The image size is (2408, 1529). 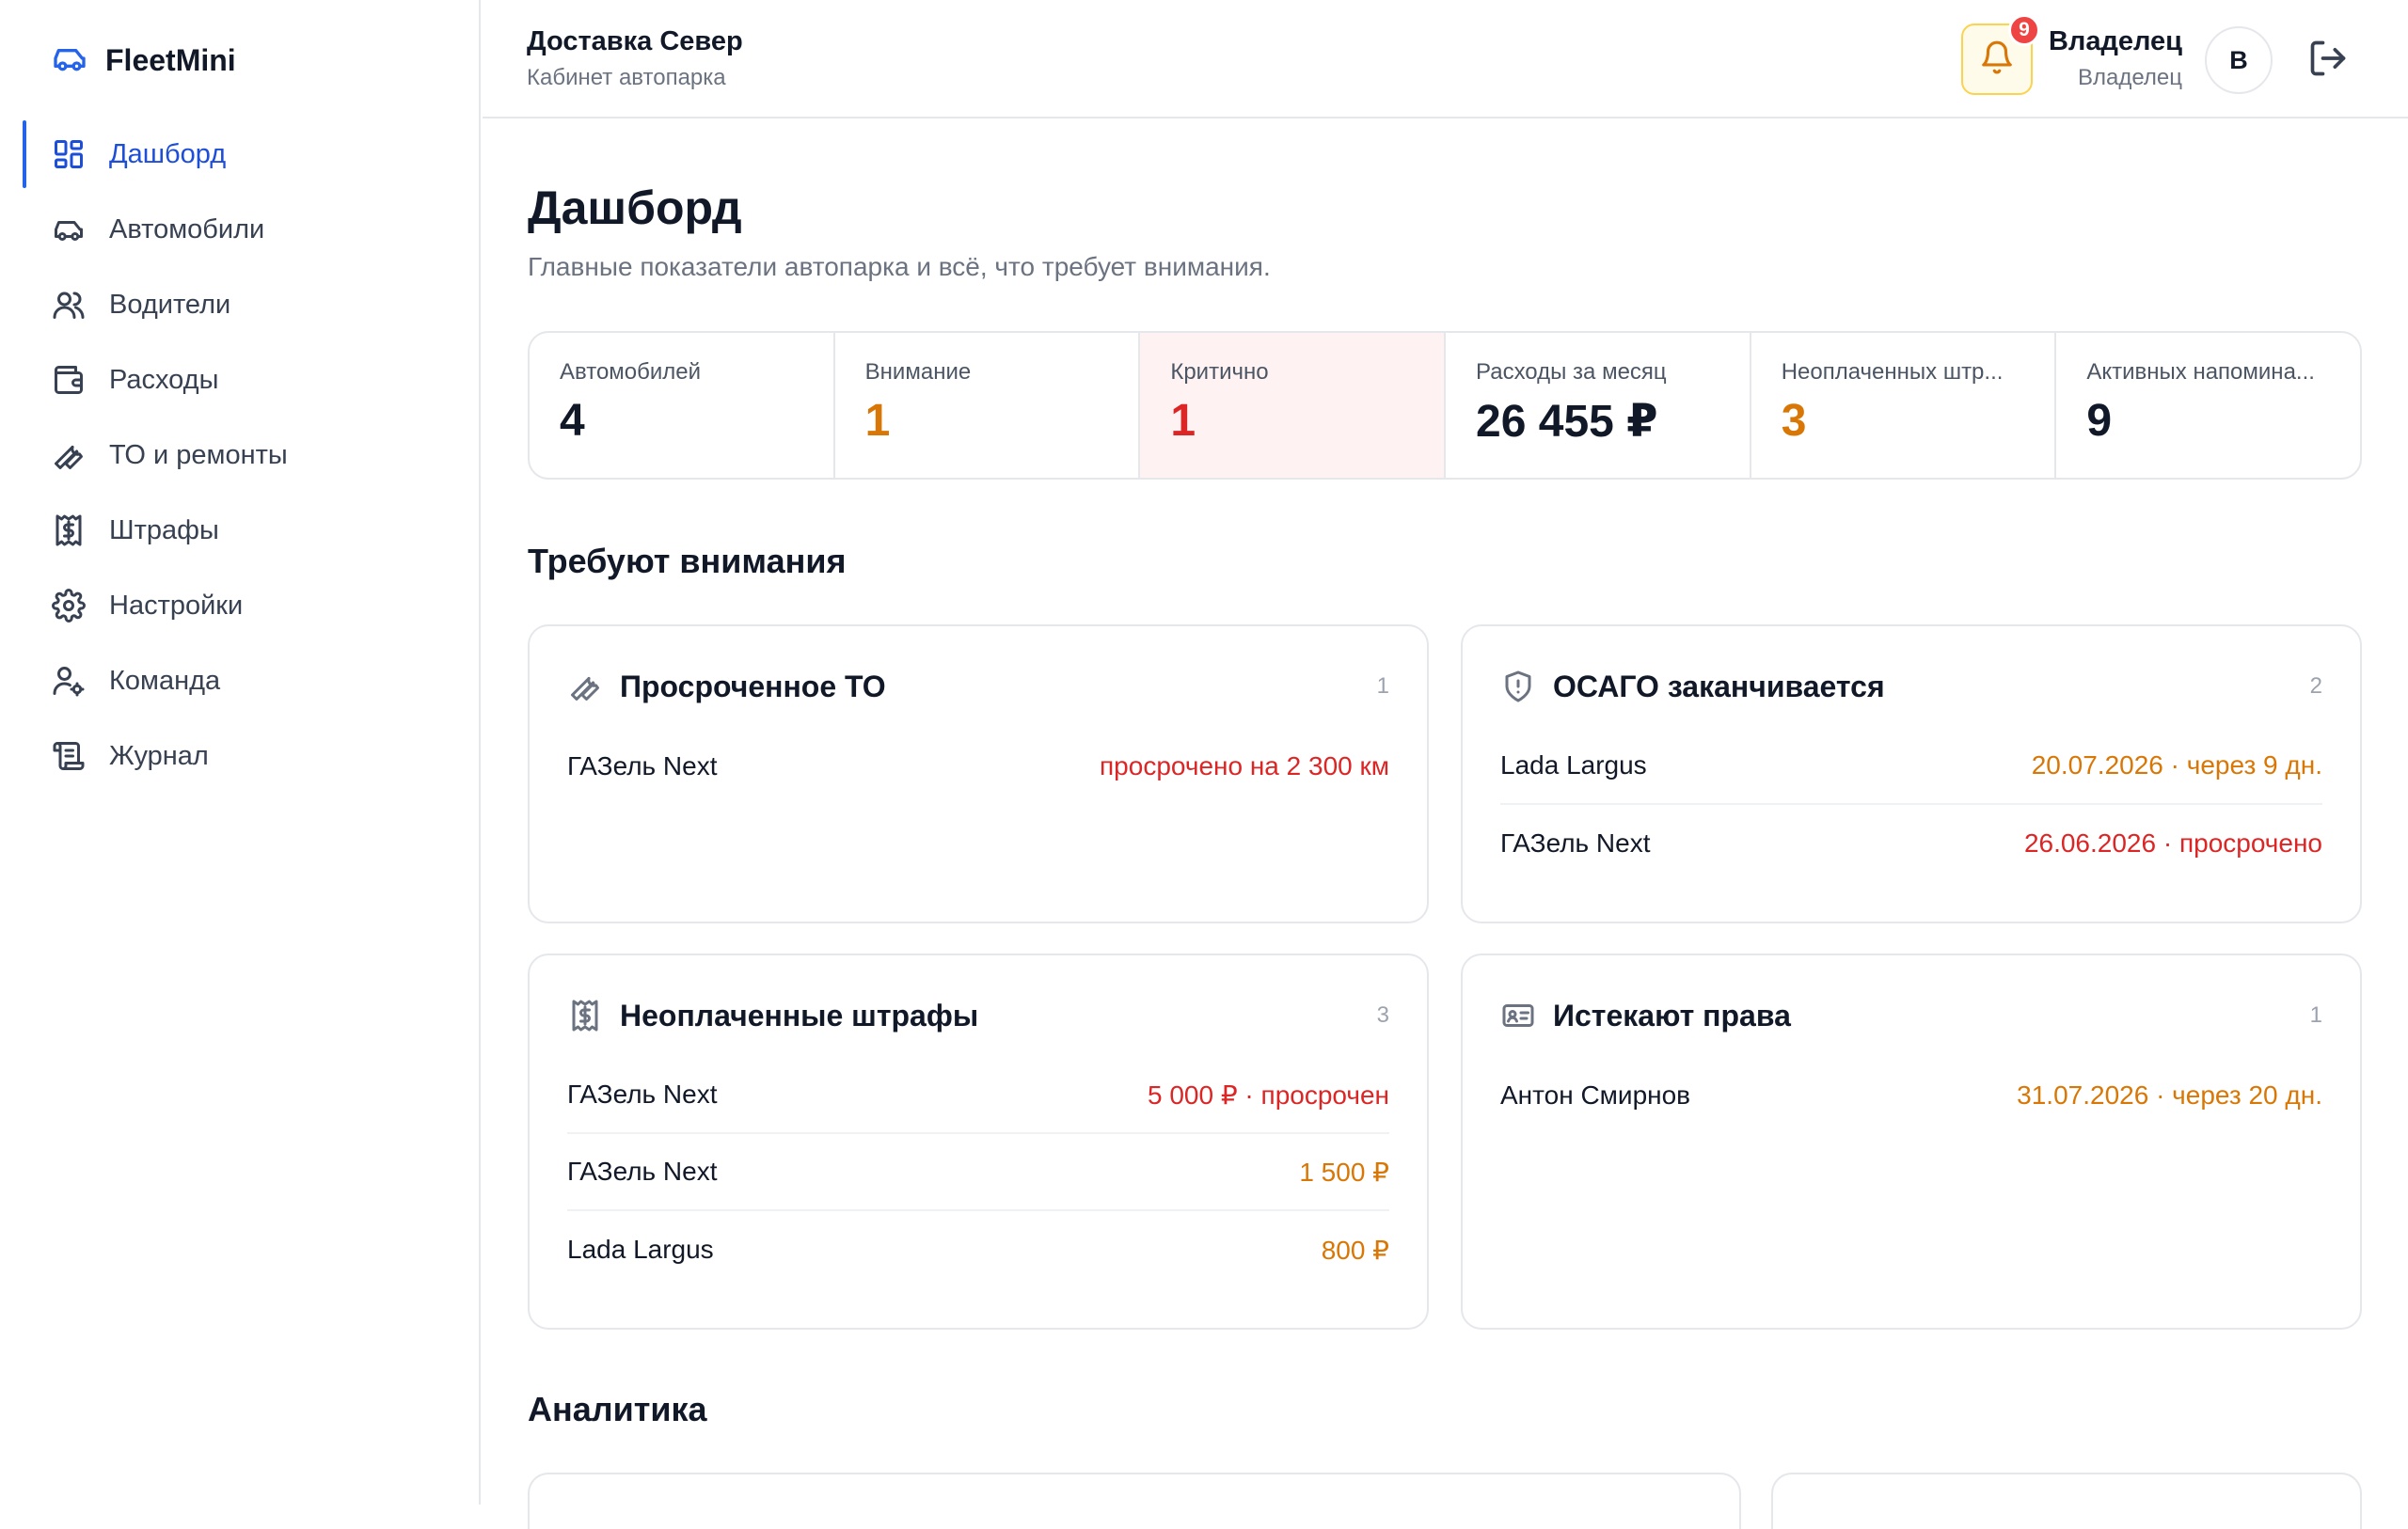 What do you see at coordinates (799, 1015) in the screenshot?
I see `card-title: Неоплаченные штрафы` at bounding box center [799, 1015].